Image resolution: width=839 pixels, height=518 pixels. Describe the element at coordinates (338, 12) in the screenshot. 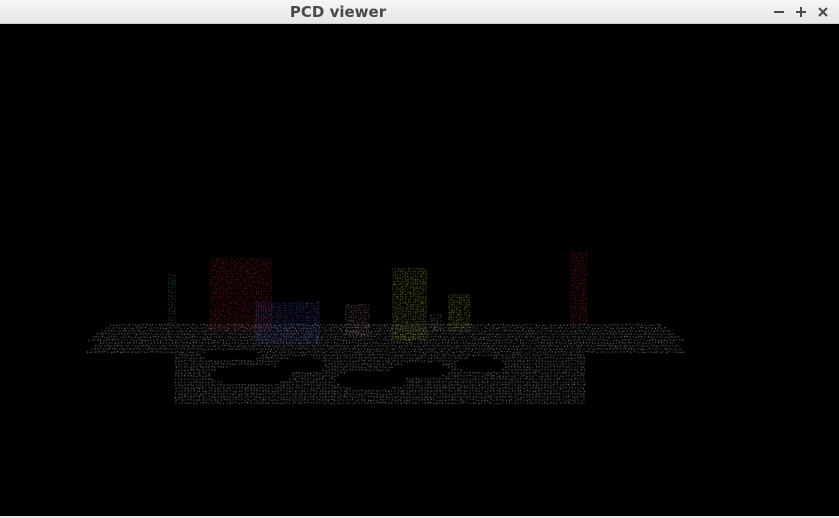

I see `window-title: PCD viewer` at that location.